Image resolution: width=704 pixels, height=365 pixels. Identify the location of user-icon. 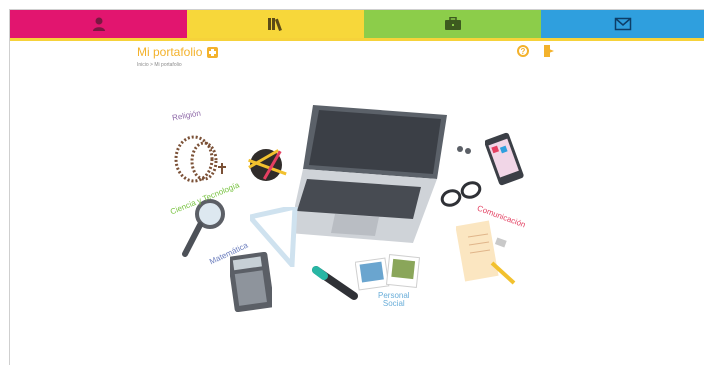
(98, 24).